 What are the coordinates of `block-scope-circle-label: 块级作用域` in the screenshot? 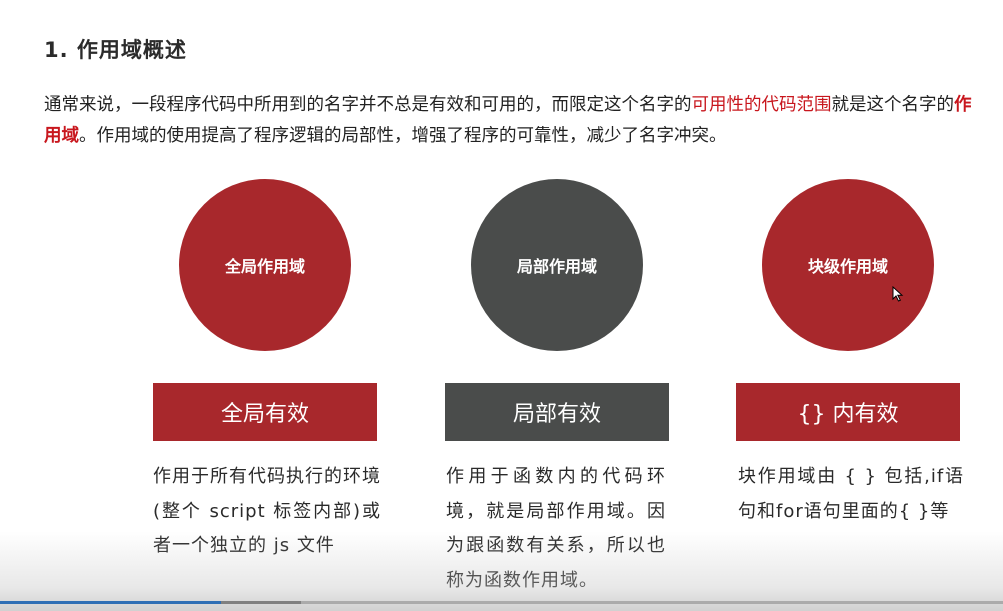 It's located at (847, 266).